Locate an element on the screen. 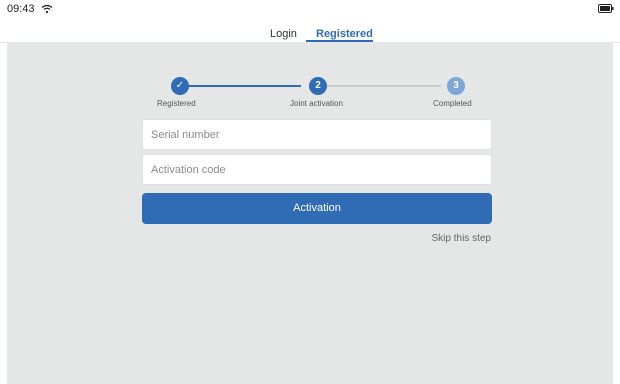 Image resolution: width=620 pixels, height=384 pixels. activation-code-field is located at coordinates (317, 169).